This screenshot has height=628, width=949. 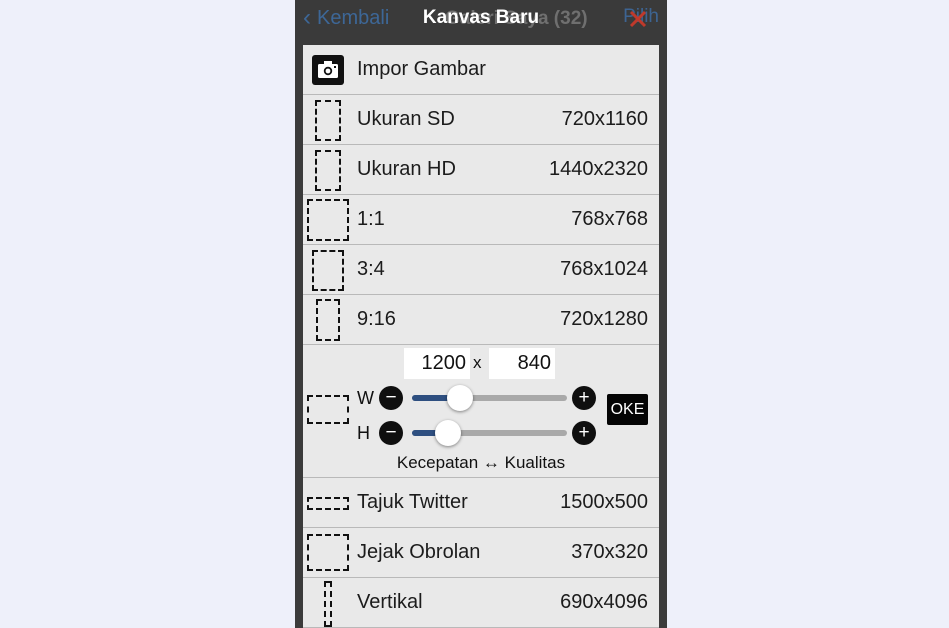 I want to click on width-slider-handle, so click(x=460, y=398).